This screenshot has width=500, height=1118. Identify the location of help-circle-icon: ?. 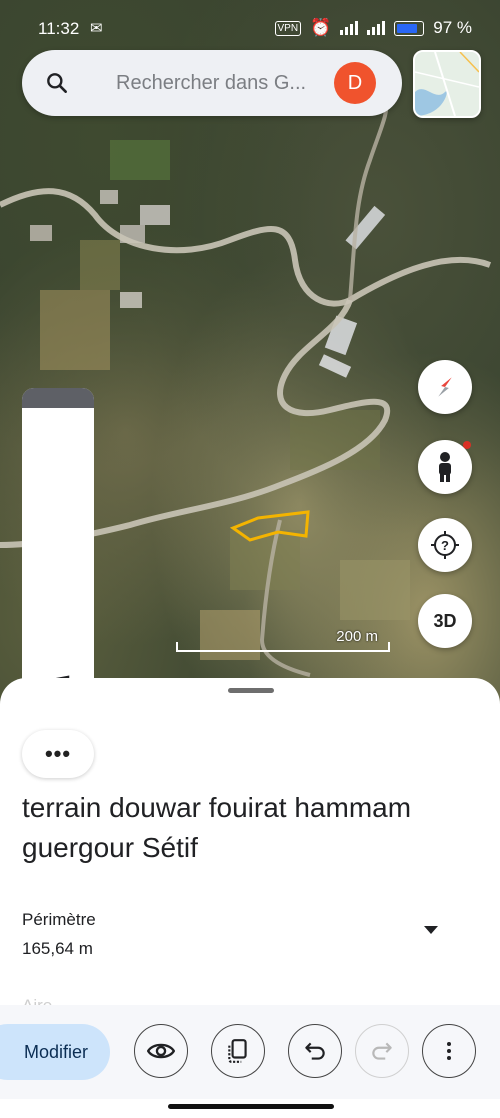
(445, 545).